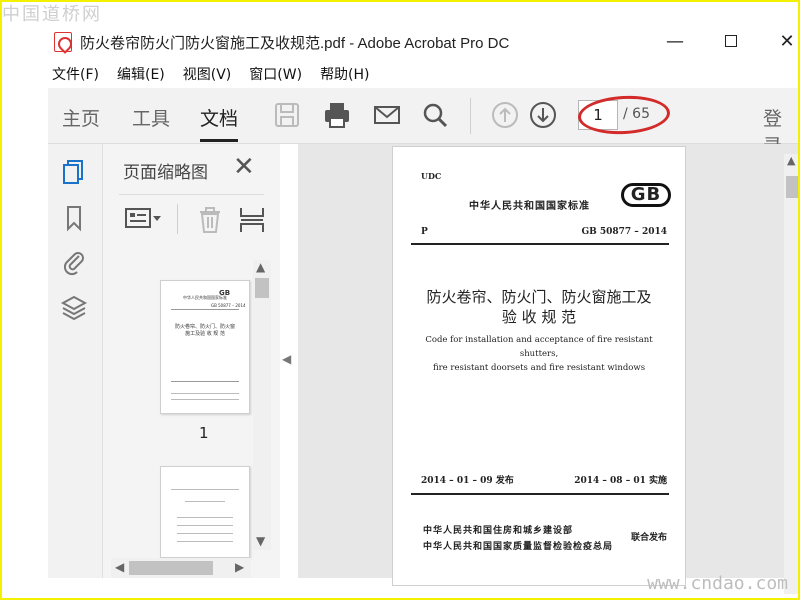 This screenshot has width=800, height=600. Describe the element at coordinates (151, 117) in the screenshot. I see `tab-tools: 工具` at that location.